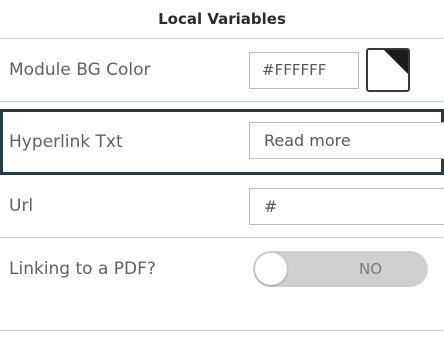 The image size is (444, 356). I want to click on color-picker-corner-icon, so click(396, 62).